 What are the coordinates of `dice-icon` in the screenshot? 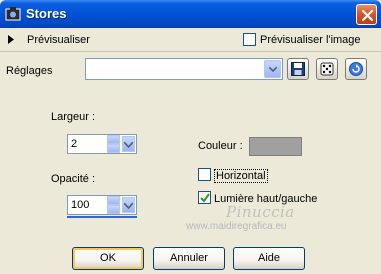 It's located at (327, 69).